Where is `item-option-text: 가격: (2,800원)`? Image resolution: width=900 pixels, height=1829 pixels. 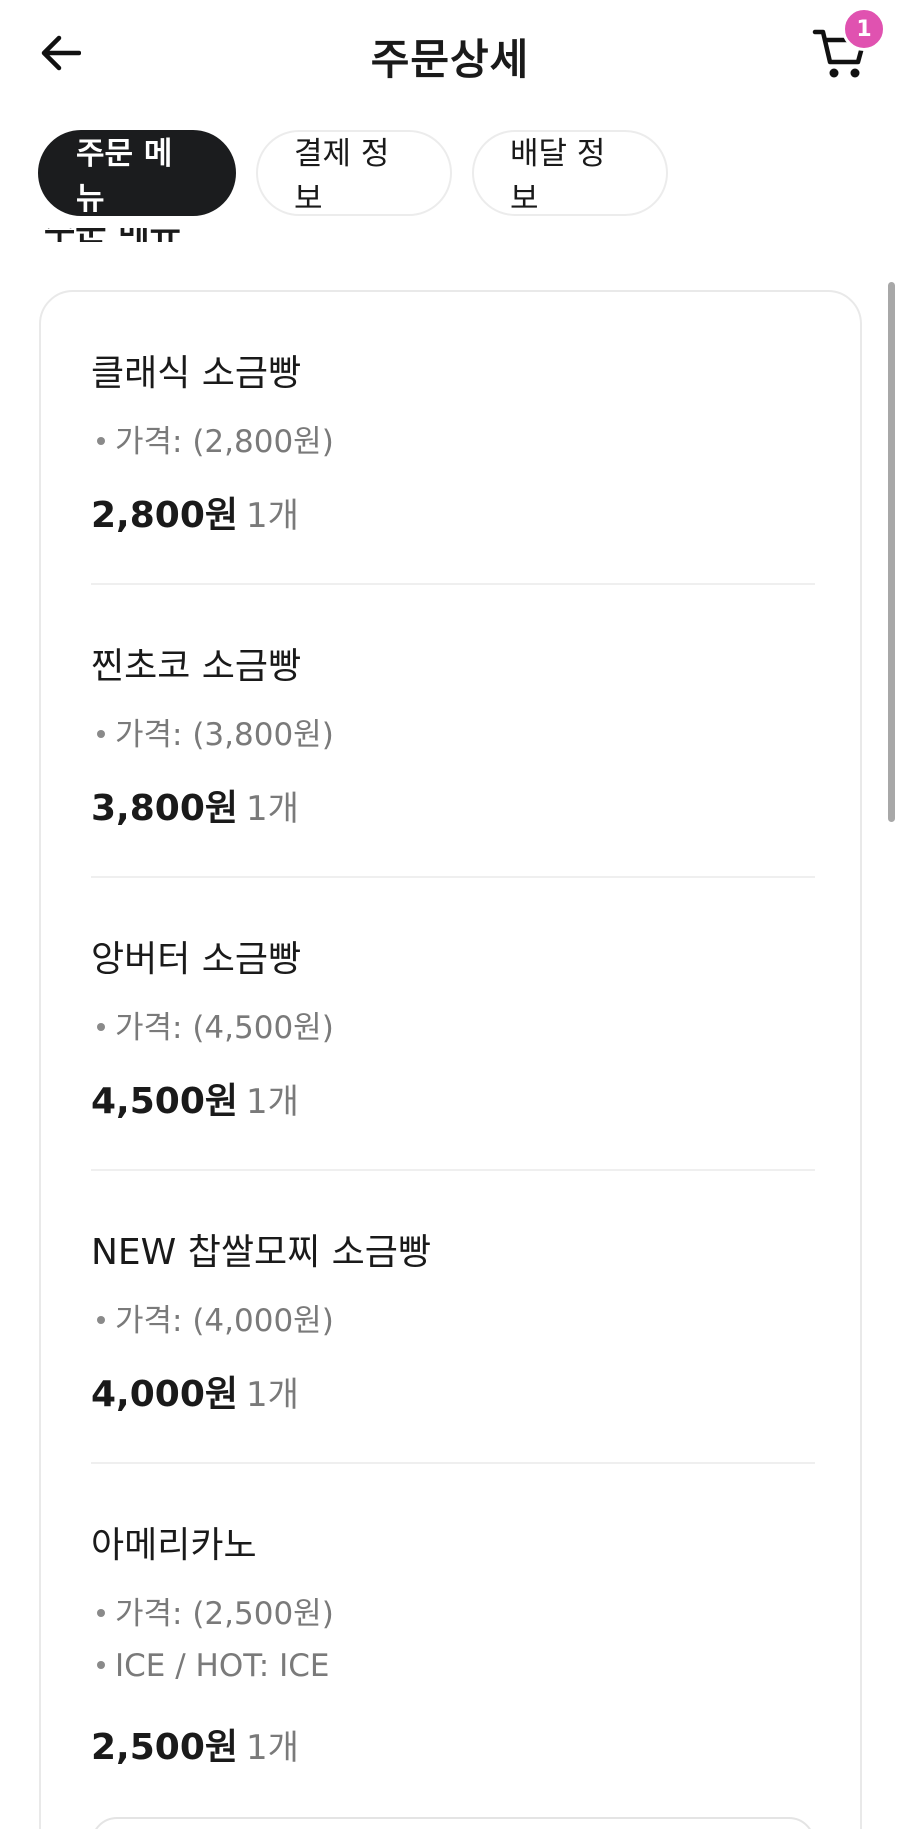
item-option-text: 가격: (2,800원) is located at coordinates (224, 442).